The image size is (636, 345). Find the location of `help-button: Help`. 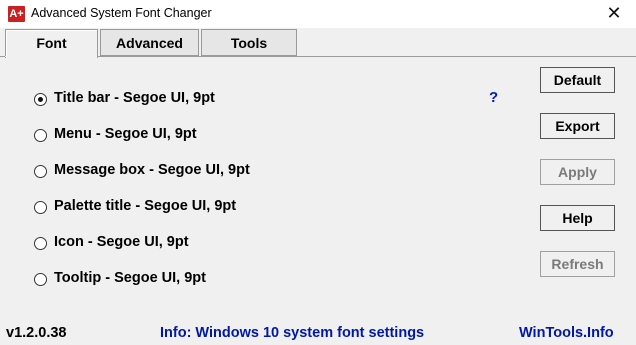

help-button: Help is located at coordinates (577, 218).